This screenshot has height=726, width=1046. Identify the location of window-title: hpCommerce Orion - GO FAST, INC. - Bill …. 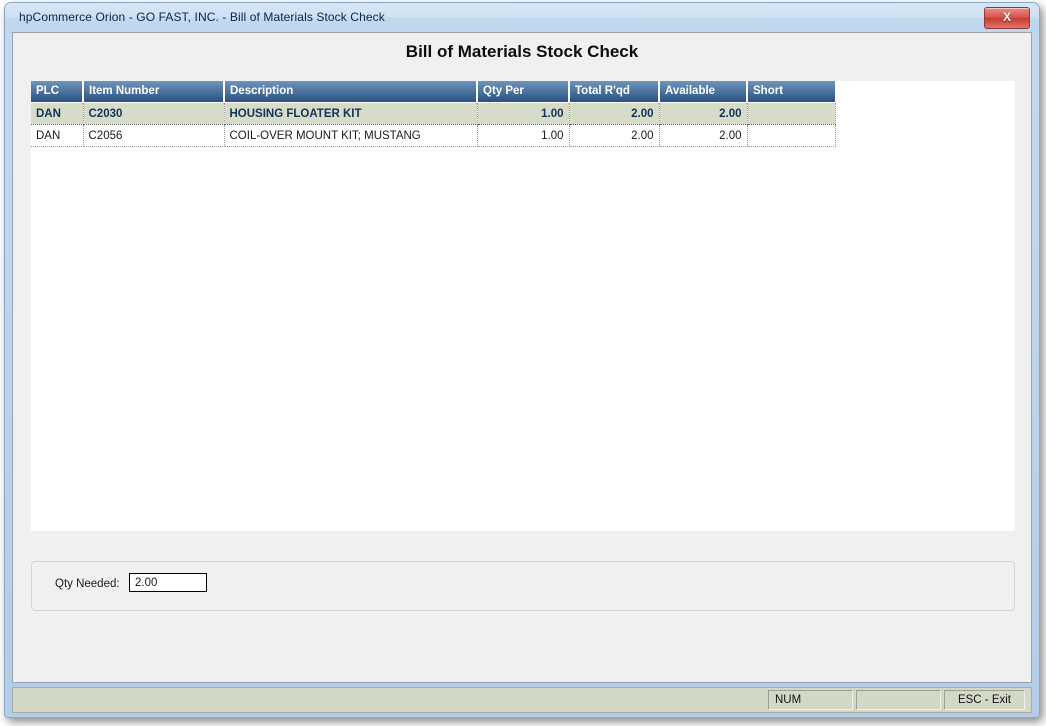
(202, 17).